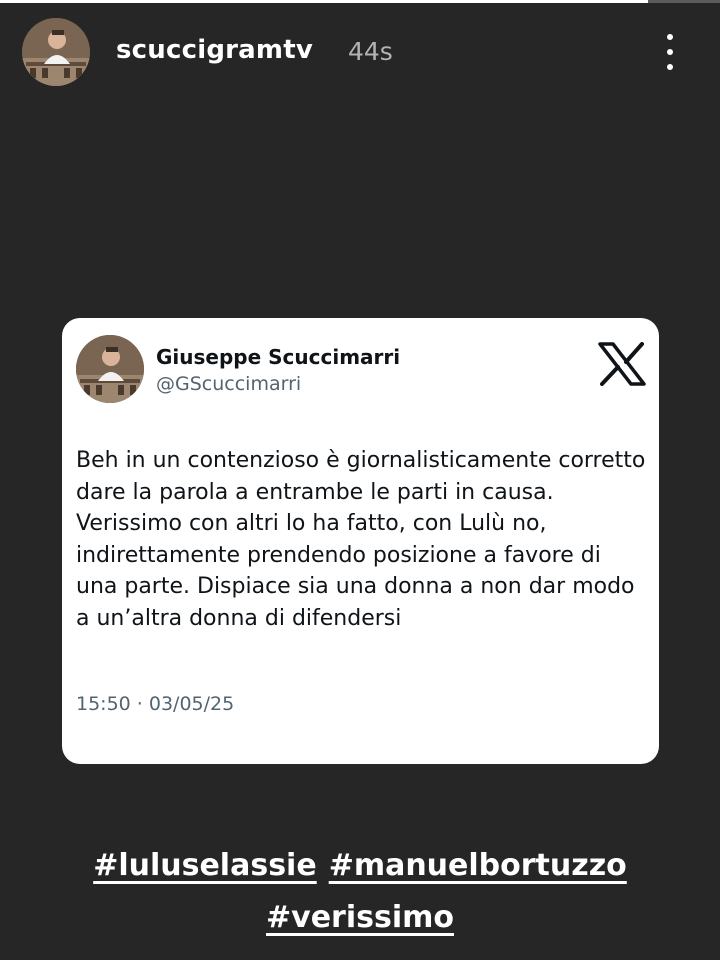 This screenshot has width=720, height=960. I want to click on tweet-author-avatar, so click(110, 369).